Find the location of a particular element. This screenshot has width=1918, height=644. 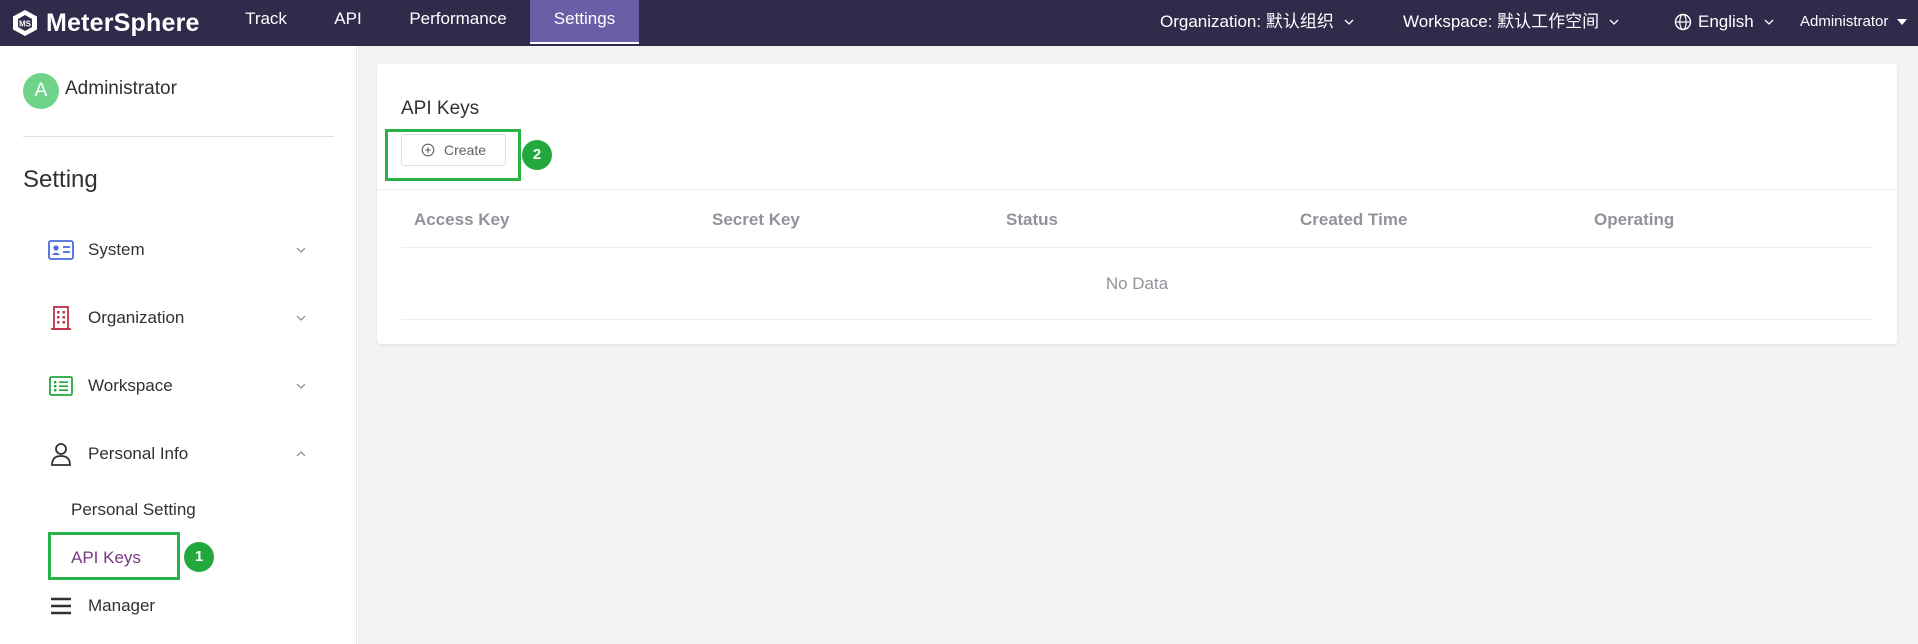

sidebar-item-workspace: Workspace is located at coordinates (182, 386).